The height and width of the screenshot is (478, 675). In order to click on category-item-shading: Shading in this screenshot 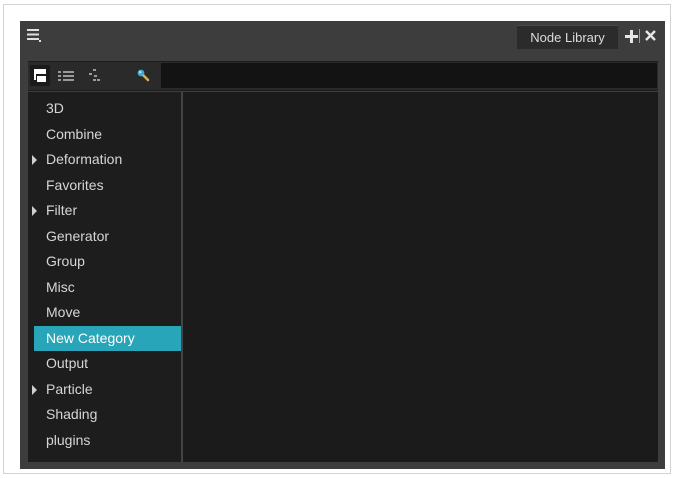, I will do `click(104, 415)`.